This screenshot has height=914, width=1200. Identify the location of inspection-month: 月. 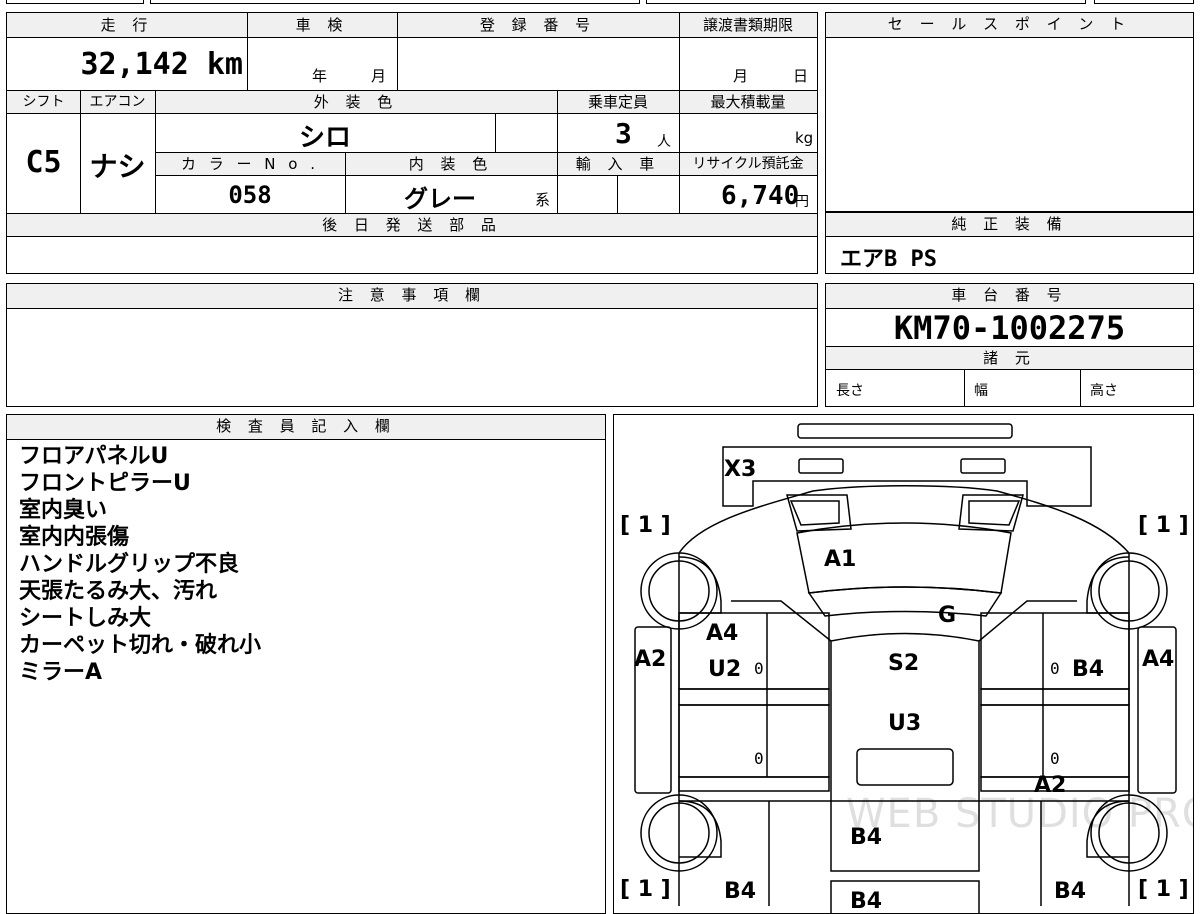
(379, 76).